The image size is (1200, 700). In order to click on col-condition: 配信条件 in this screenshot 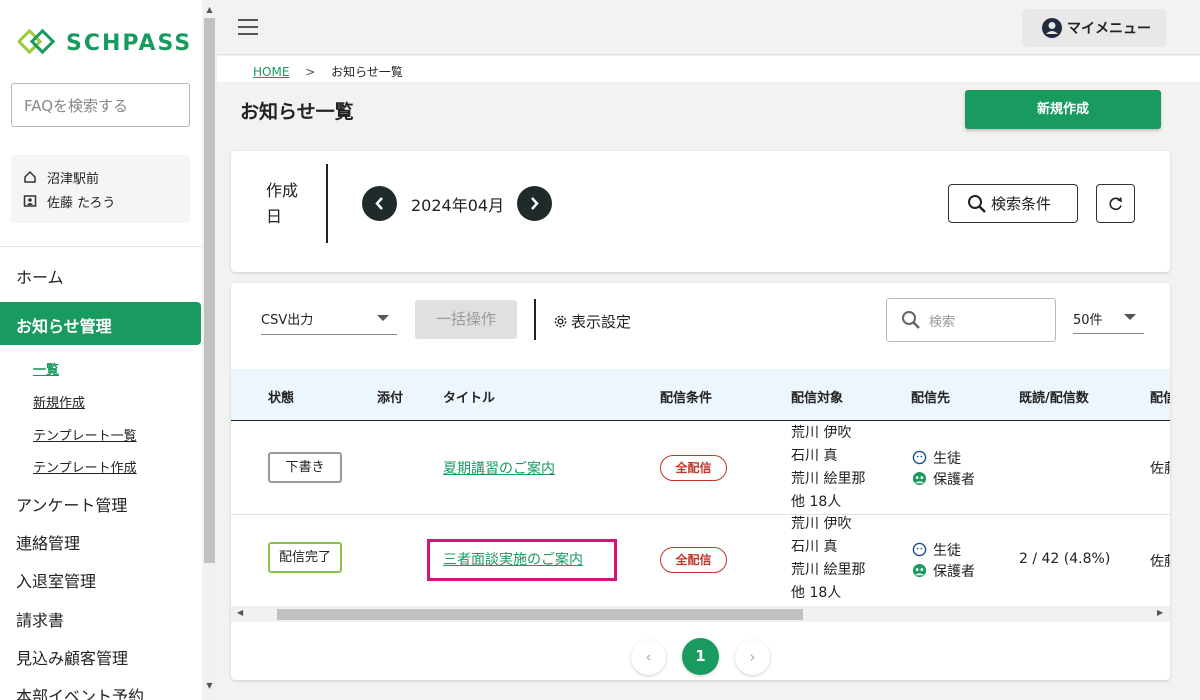, I will do `click(686, 398)`.